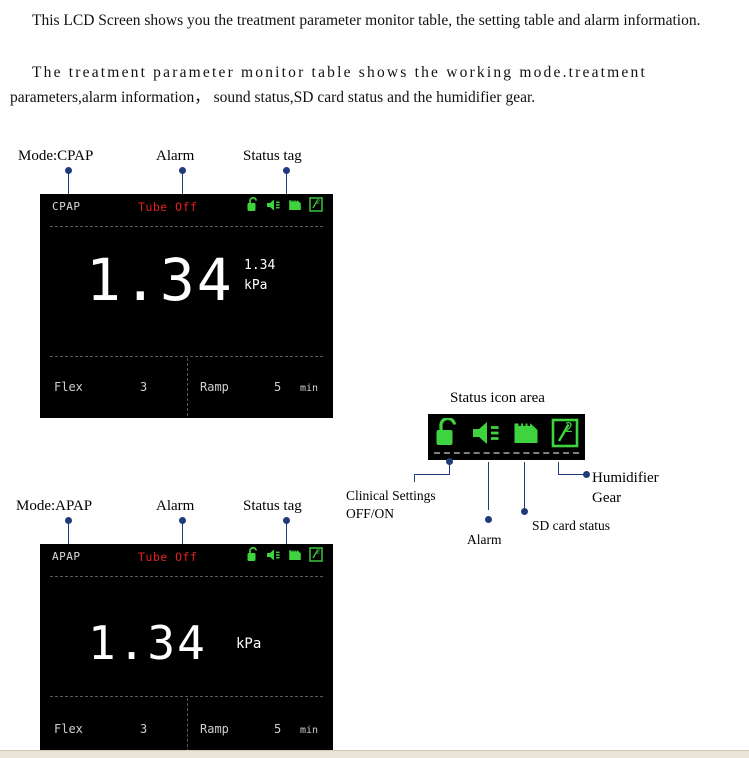 The width and height of the screenshot is (749, 758). Describe the element at coordinates (144, 387) in the screenshot. I see `lcd-cpap-flex-value: 3` at that location.